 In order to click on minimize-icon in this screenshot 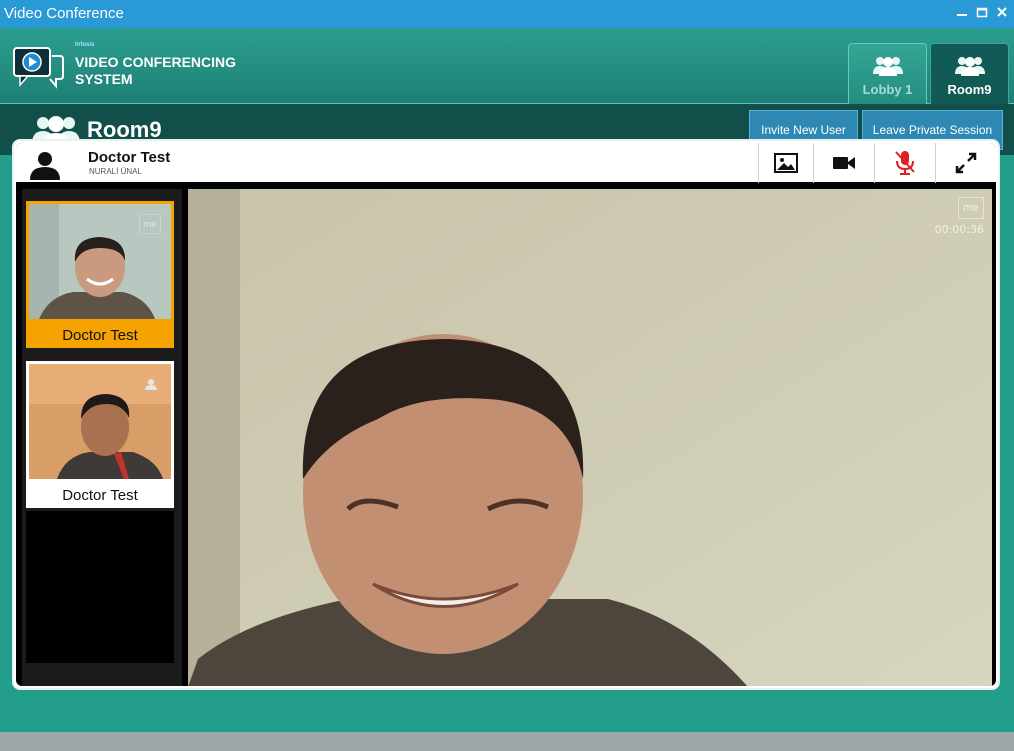, I will do `click(962, 12)`.